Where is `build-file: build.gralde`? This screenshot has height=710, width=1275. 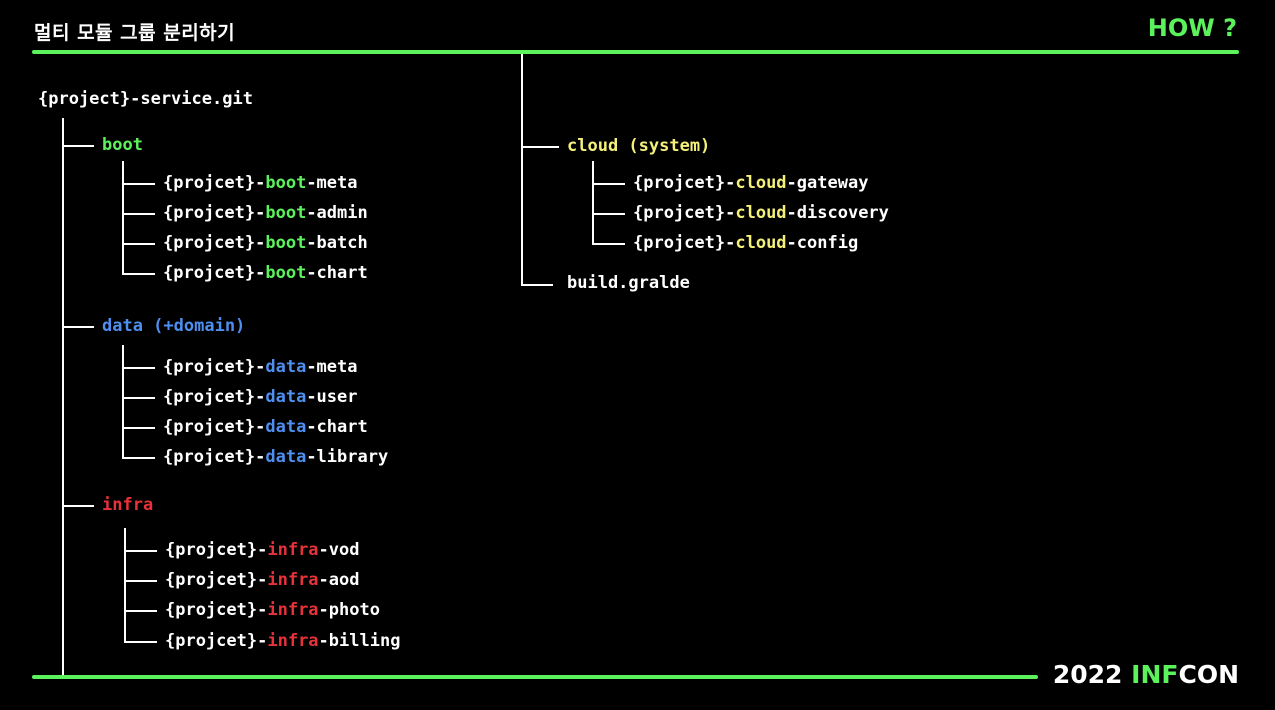 build-file: build.gralde is located at coordinates (628, 283).